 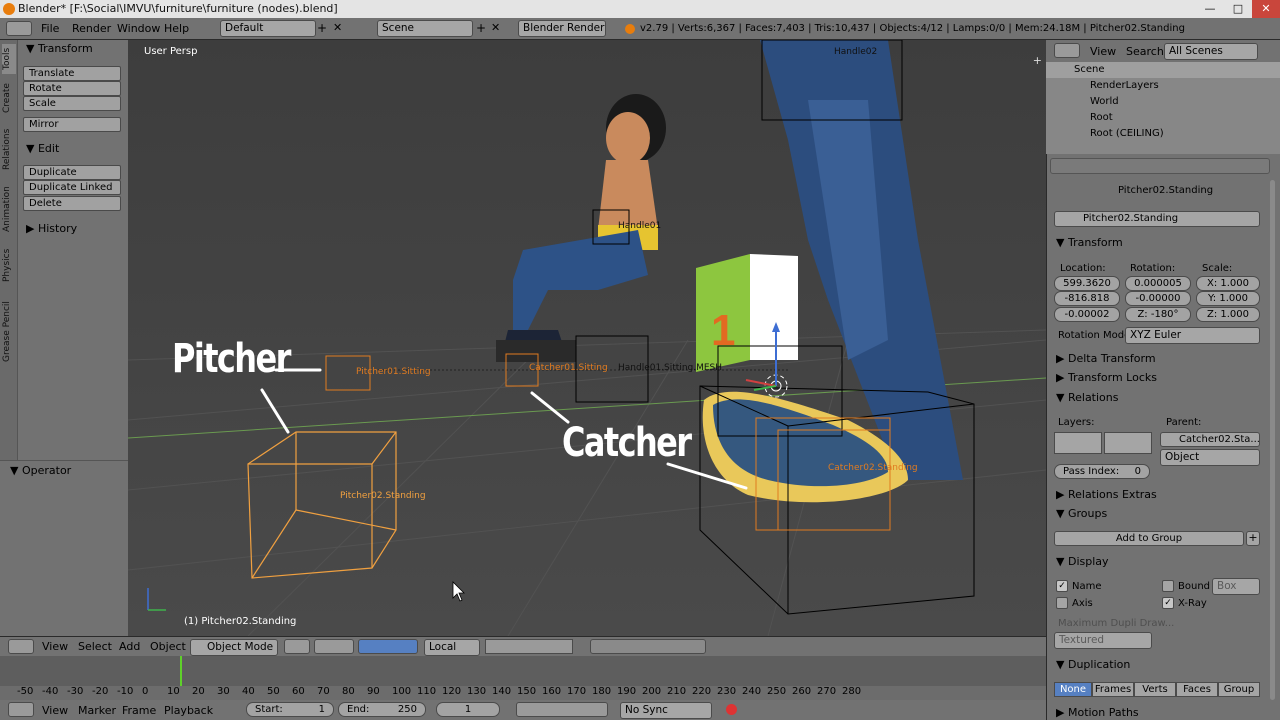 What do you see at coordinates (59, 48) in the screenshot?
I see `transform-panel-header: ▼ Transform` at bounding box center [59, 48].